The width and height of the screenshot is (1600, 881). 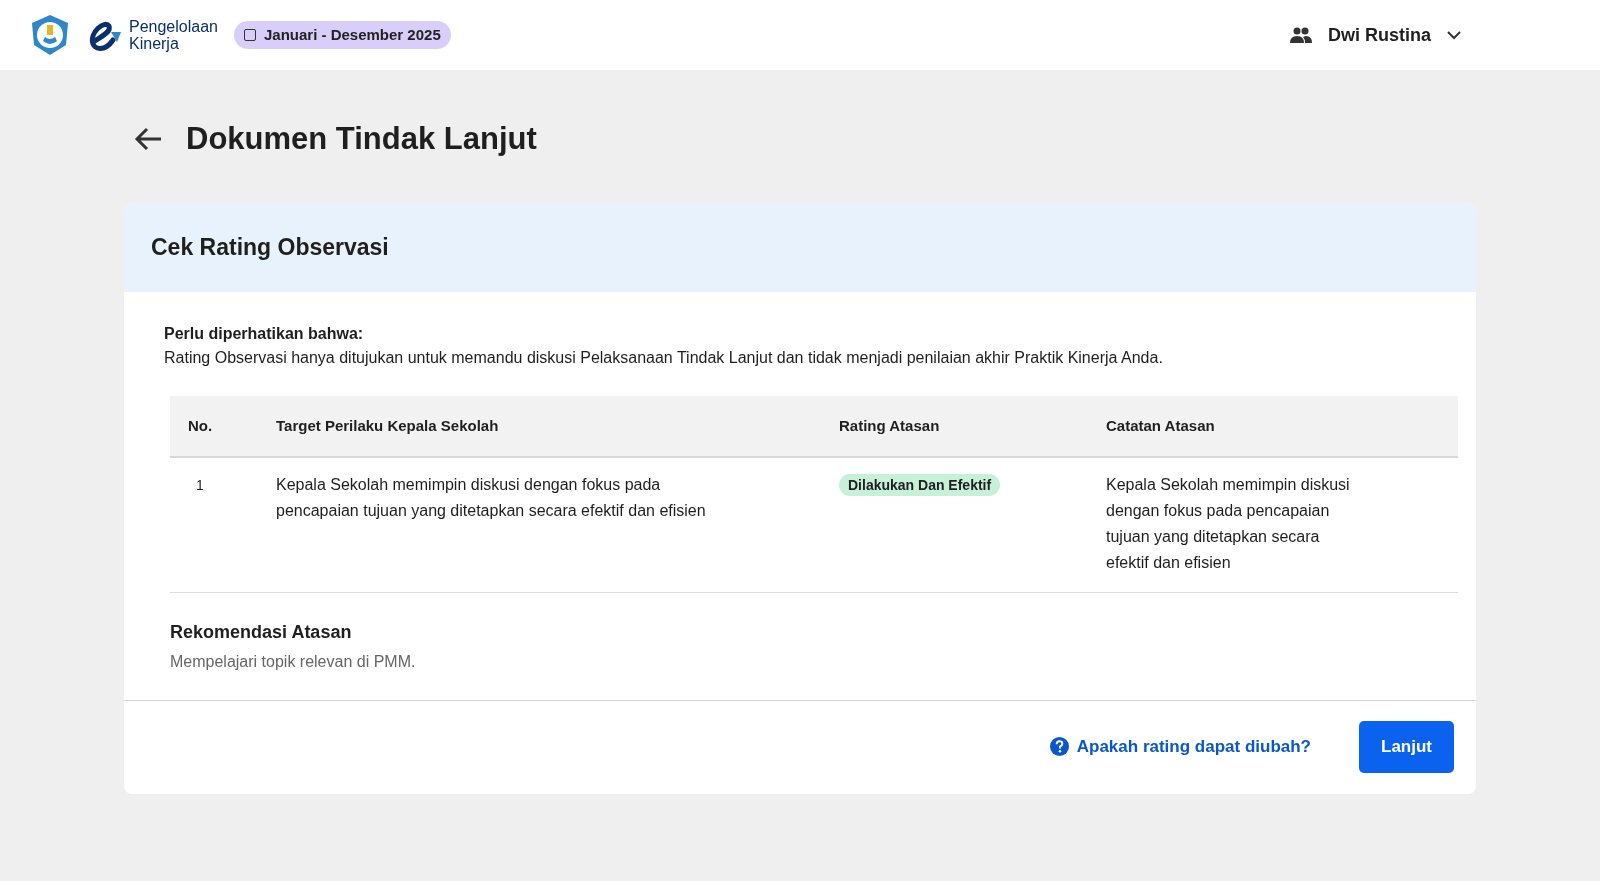 What do you see at coordinates (1059, 747) in the screenshot?
I see `help-icon` at bounding box center [1059, 747].